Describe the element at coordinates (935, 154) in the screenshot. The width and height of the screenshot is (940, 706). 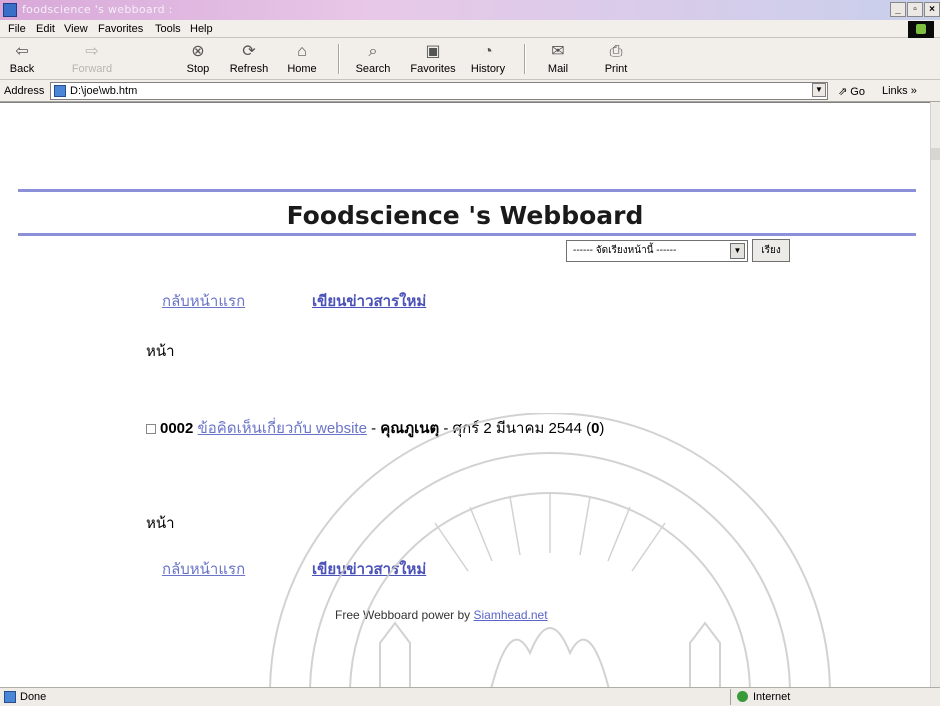
I see `scrollbar-thumb` at that location.